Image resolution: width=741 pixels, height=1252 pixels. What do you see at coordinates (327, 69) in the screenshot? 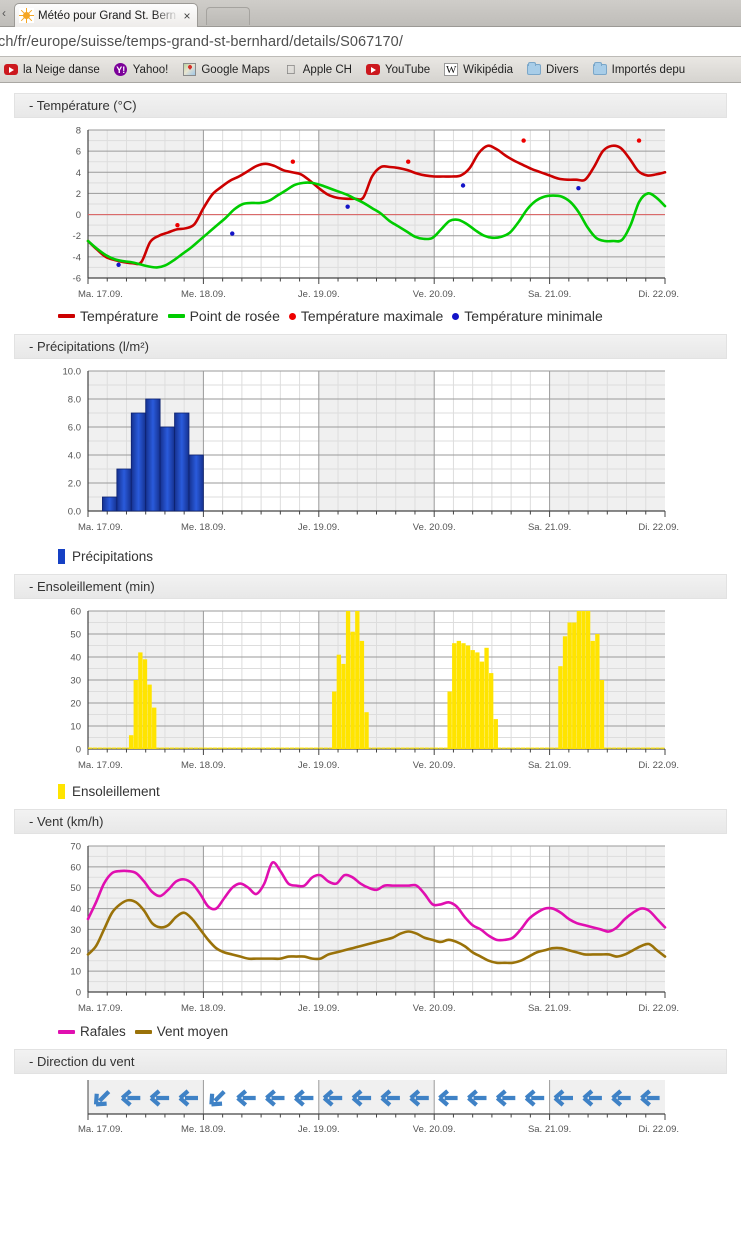
I see `bookmark-label: Apple CH` at bounding box center [327, 69].